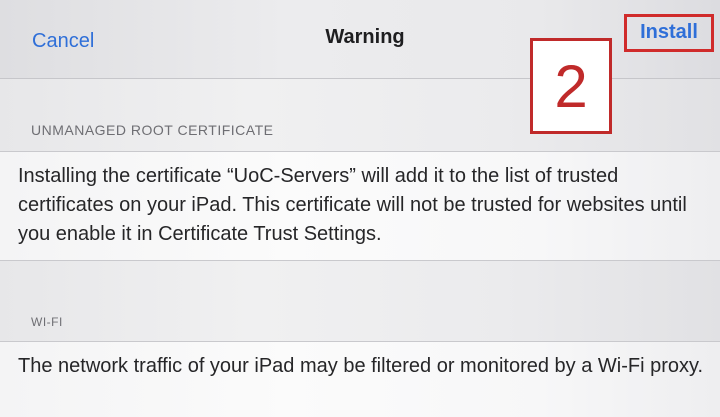 This screenshot has width=720, height=417. Describe the element at coordinates (63, 41) in the screenshot. I see `cancel-button: Cancel` at that location.